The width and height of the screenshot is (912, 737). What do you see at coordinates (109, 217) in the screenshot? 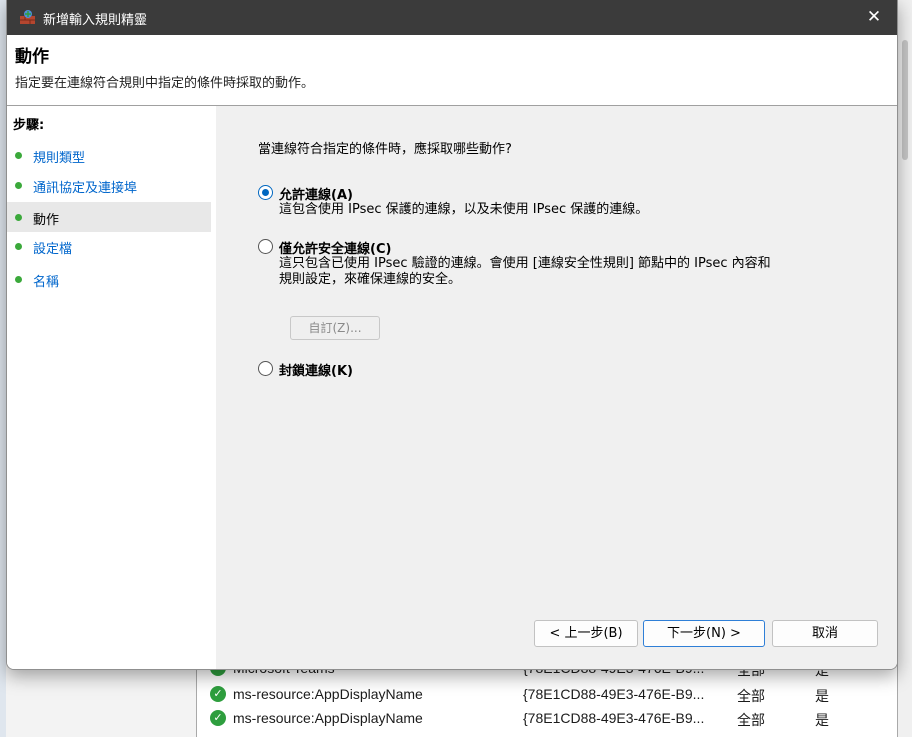
I see `step-action: 動作` at bounding box center [109, 217].